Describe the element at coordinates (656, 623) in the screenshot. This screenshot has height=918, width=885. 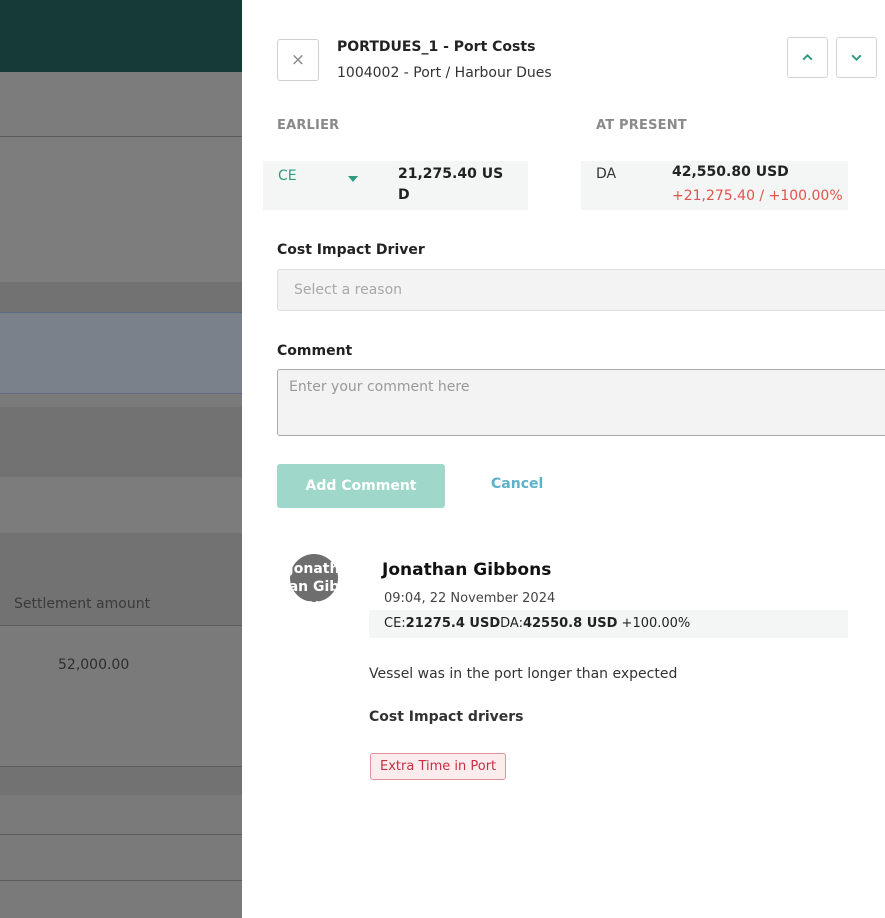
I see `change-percent: +100.00%` at that location.